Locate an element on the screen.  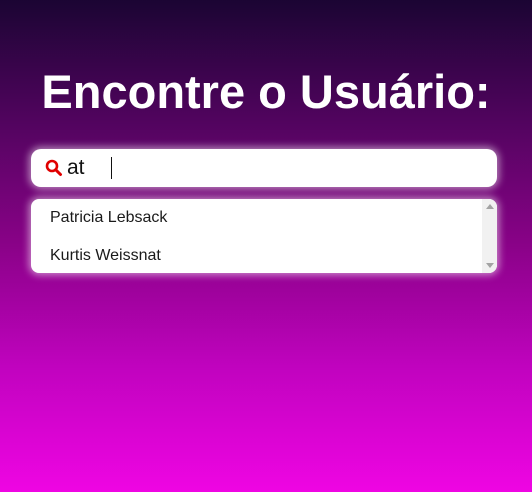
results-dropdown: Patricia Lebsack Kurtis Weissnat is located at coordinates (264, 236).